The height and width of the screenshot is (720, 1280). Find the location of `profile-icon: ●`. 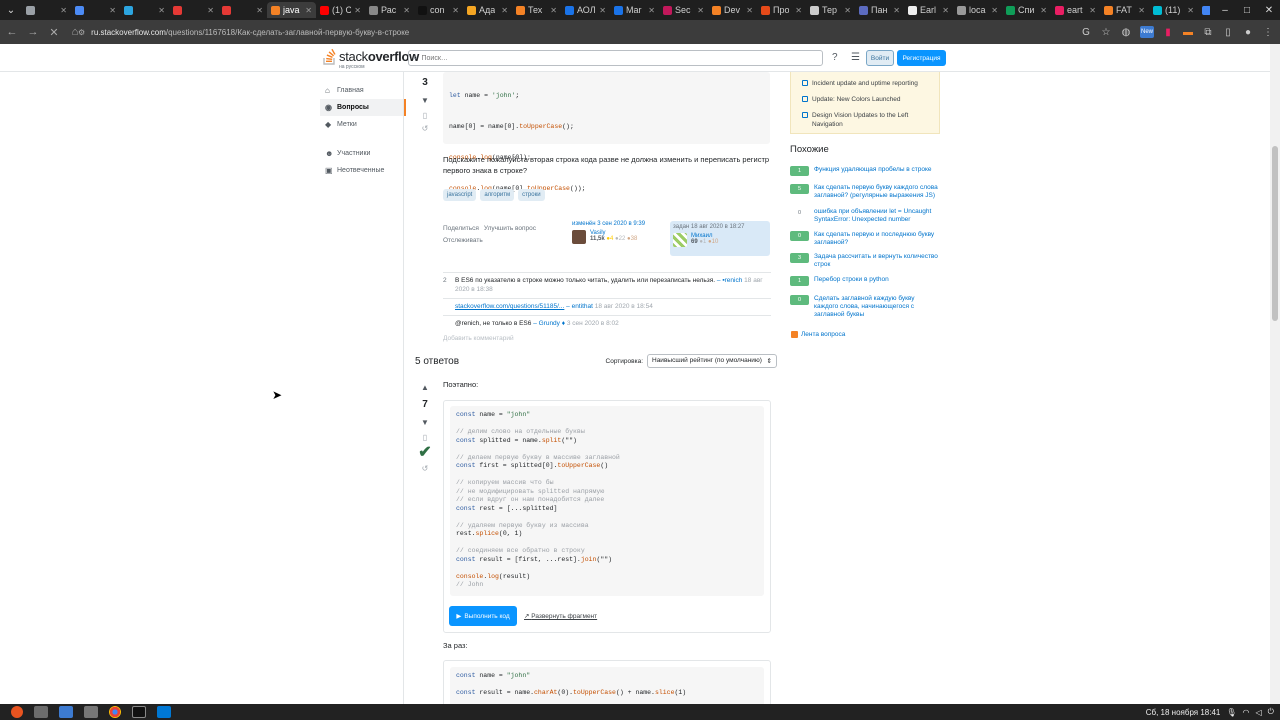

profile-icon: ● is located at coordinates (1248, 32).